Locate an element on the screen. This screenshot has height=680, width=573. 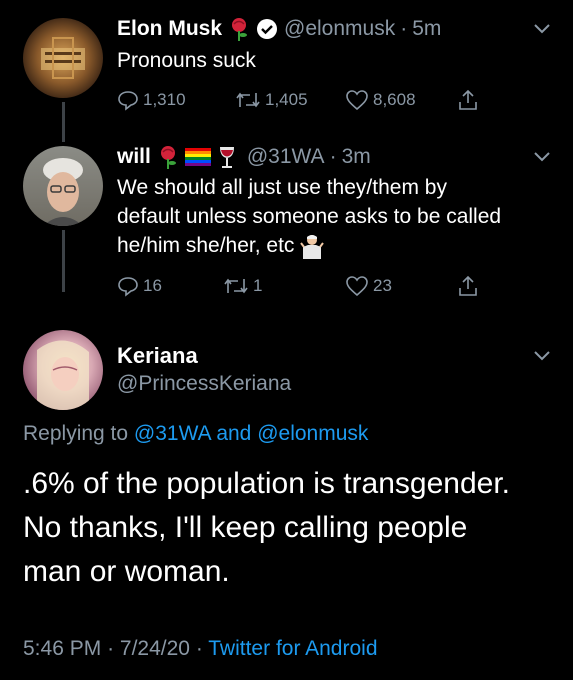
replying-prefix: Replying to is located at coordinates (76, 433).